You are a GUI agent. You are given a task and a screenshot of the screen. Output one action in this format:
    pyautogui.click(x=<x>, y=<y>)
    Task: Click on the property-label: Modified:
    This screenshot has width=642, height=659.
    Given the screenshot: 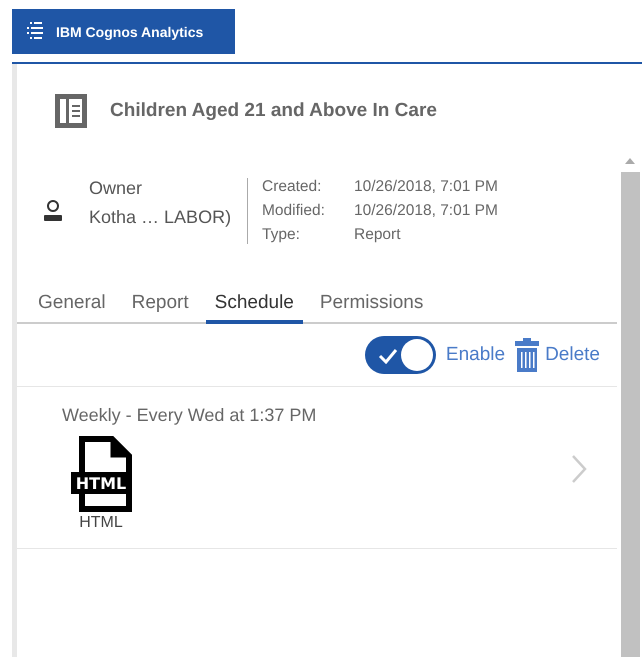 What is the action you would take?
    pyautogui.click(x=294, y=211)
    